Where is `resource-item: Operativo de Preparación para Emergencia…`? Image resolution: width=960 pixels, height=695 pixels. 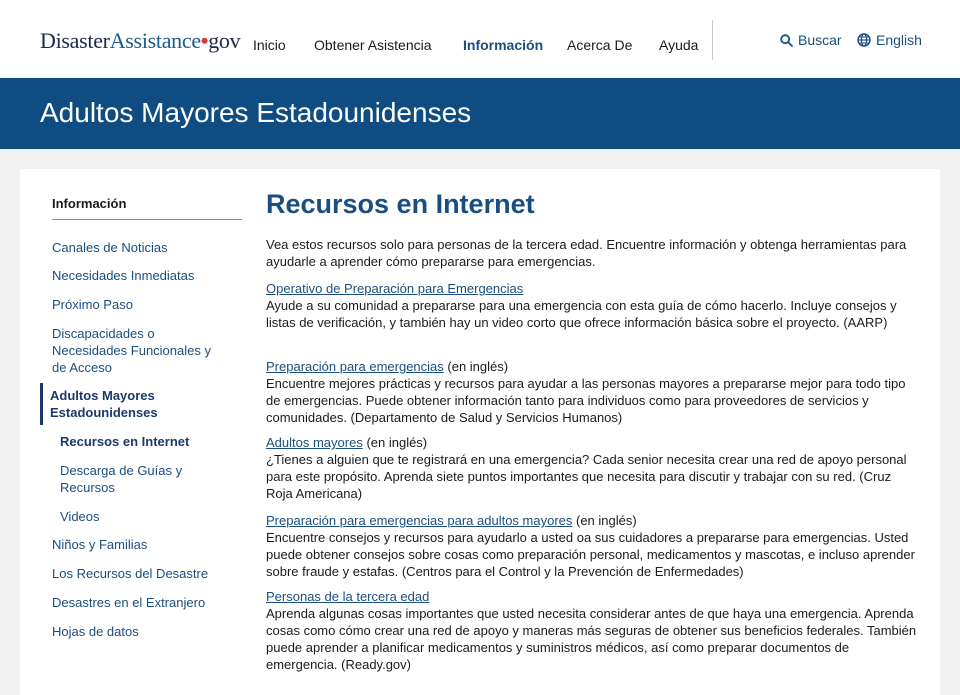 resource-item: Operativo de Preparación para Emergencia… is located at coordinates (593, 305).